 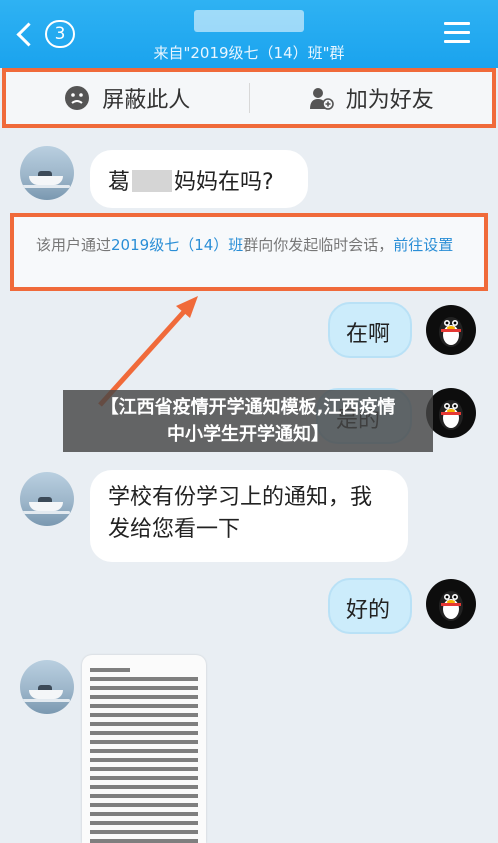 I want to click on outgoing-message-bubble: 在啊, so click(x=370, y=330).